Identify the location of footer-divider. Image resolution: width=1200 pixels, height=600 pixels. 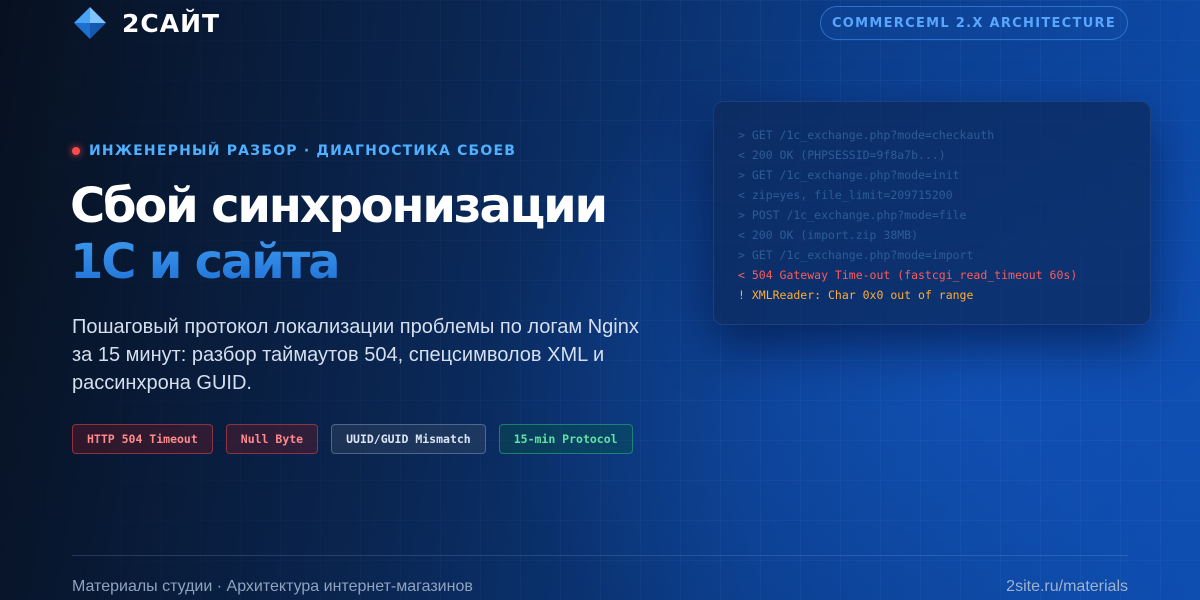
(600, 555).